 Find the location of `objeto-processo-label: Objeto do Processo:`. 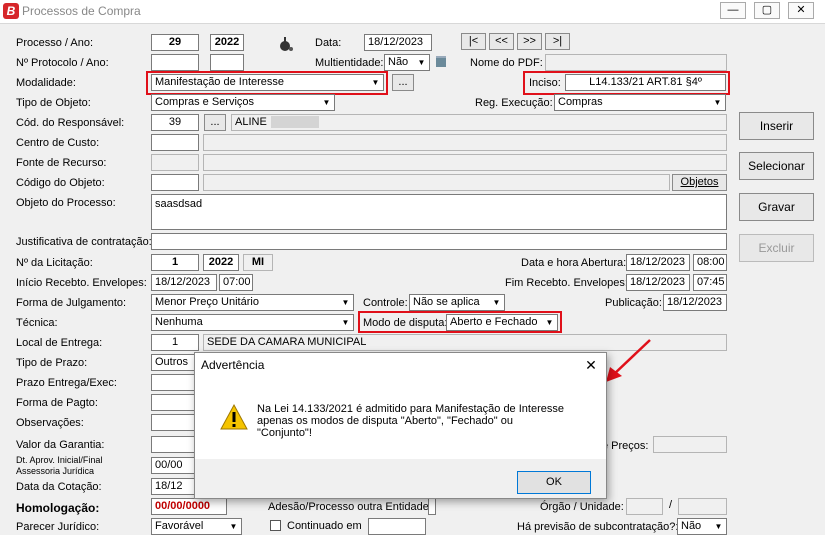

objeto-processo-label: Objeto do Processo: is located at coordinates (66, 203).